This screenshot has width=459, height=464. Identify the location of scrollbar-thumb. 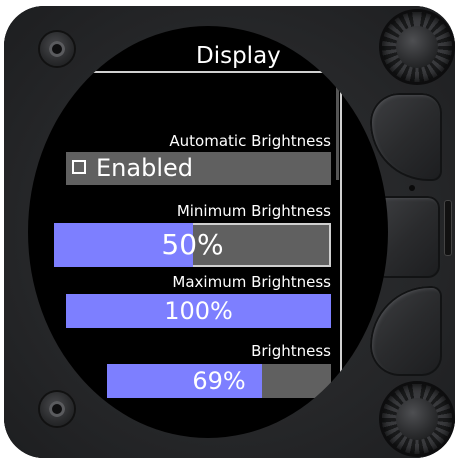
(337, 130).